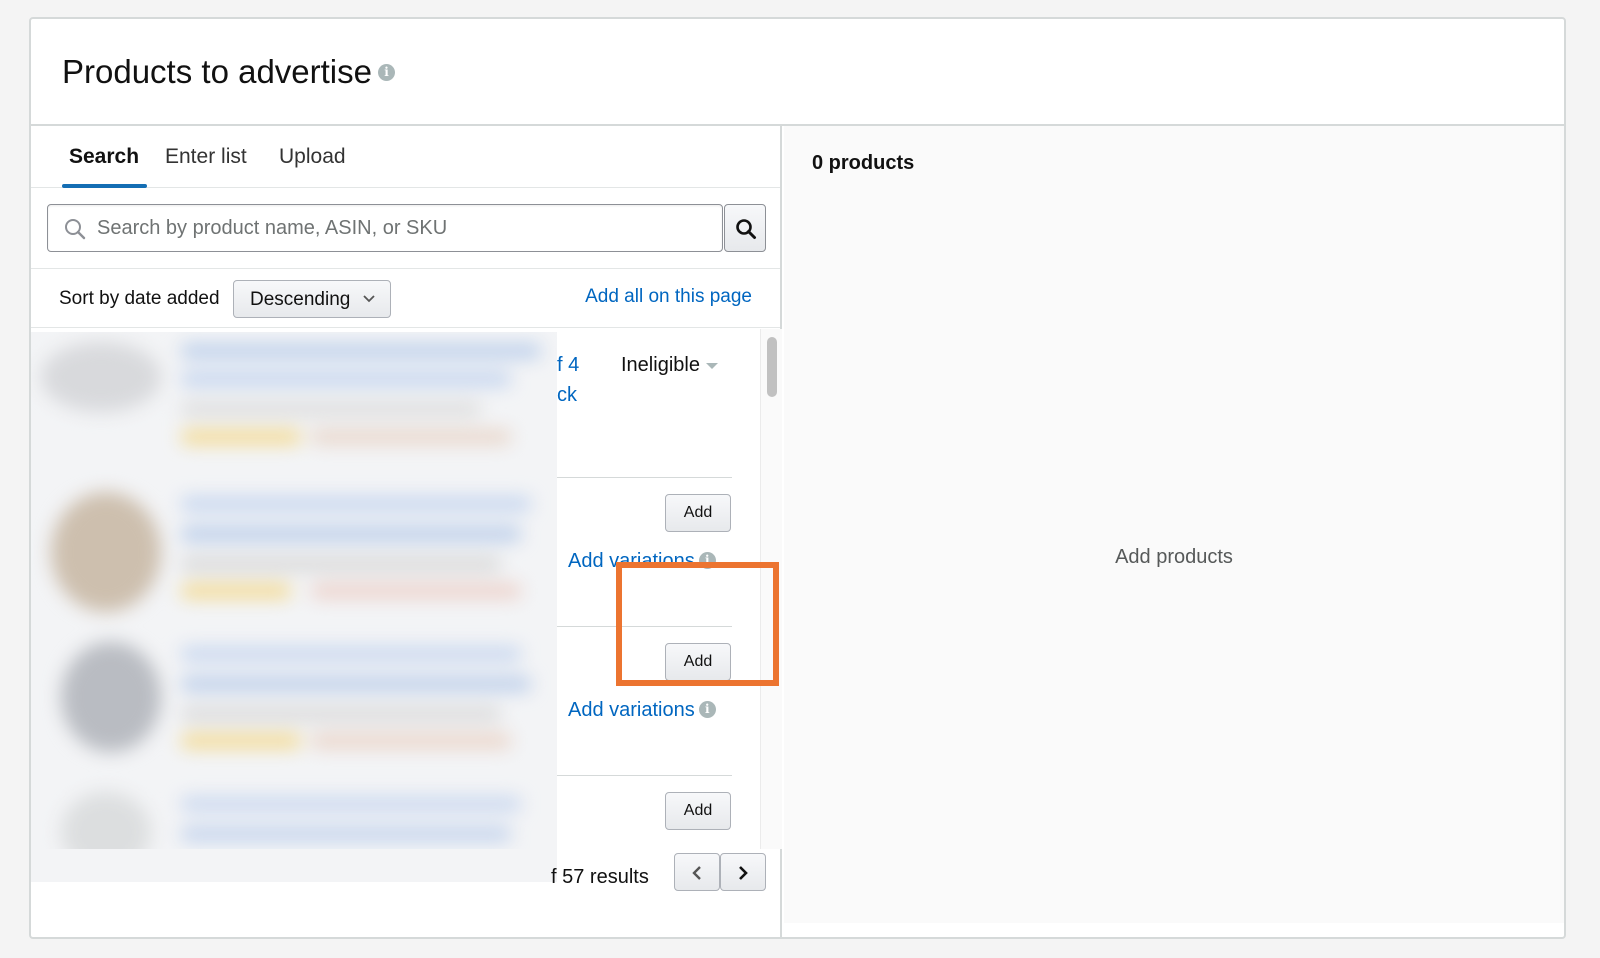 Image resolution: width=1600 pixels, height=958 pixels. Describe the element at coordinates (711, 365) in the screenshot. I see `caret-down-icon` at that location.